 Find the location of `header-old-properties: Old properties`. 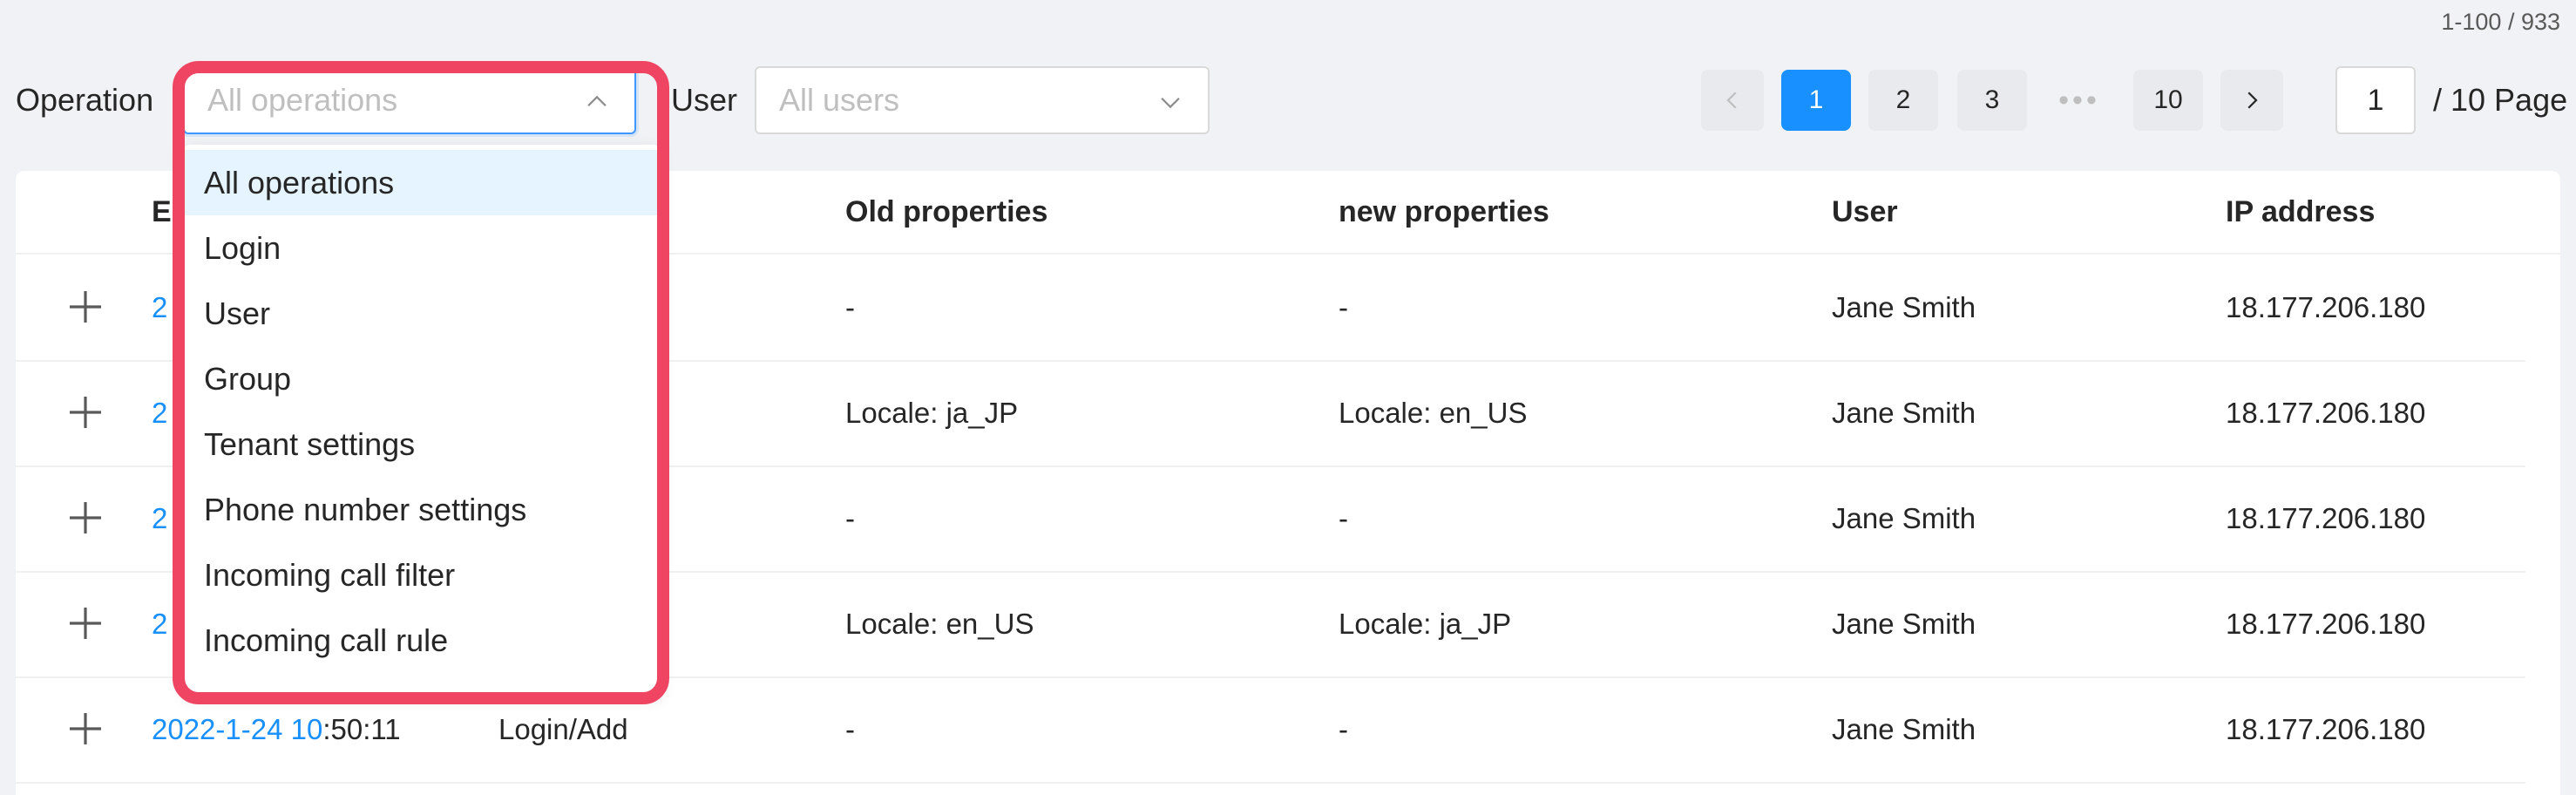

header-old-properties: Old properties is located at coordinates (947, 211).